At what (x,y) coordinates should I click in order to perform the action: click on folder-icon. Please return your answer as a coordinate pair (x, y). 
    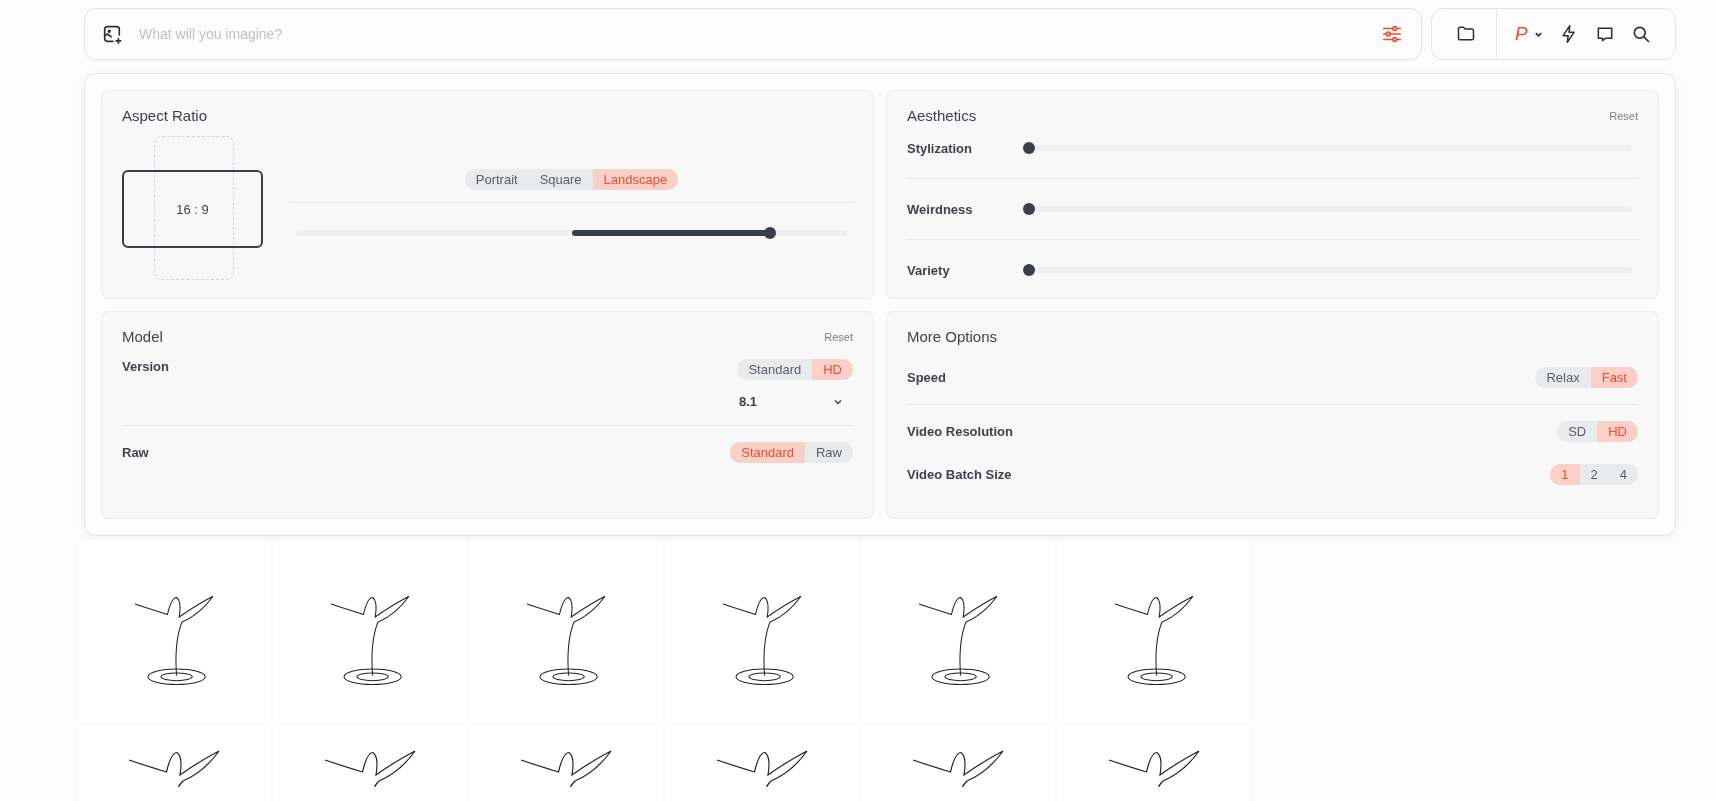
    Looking at the image, I should click on (1466, 34).